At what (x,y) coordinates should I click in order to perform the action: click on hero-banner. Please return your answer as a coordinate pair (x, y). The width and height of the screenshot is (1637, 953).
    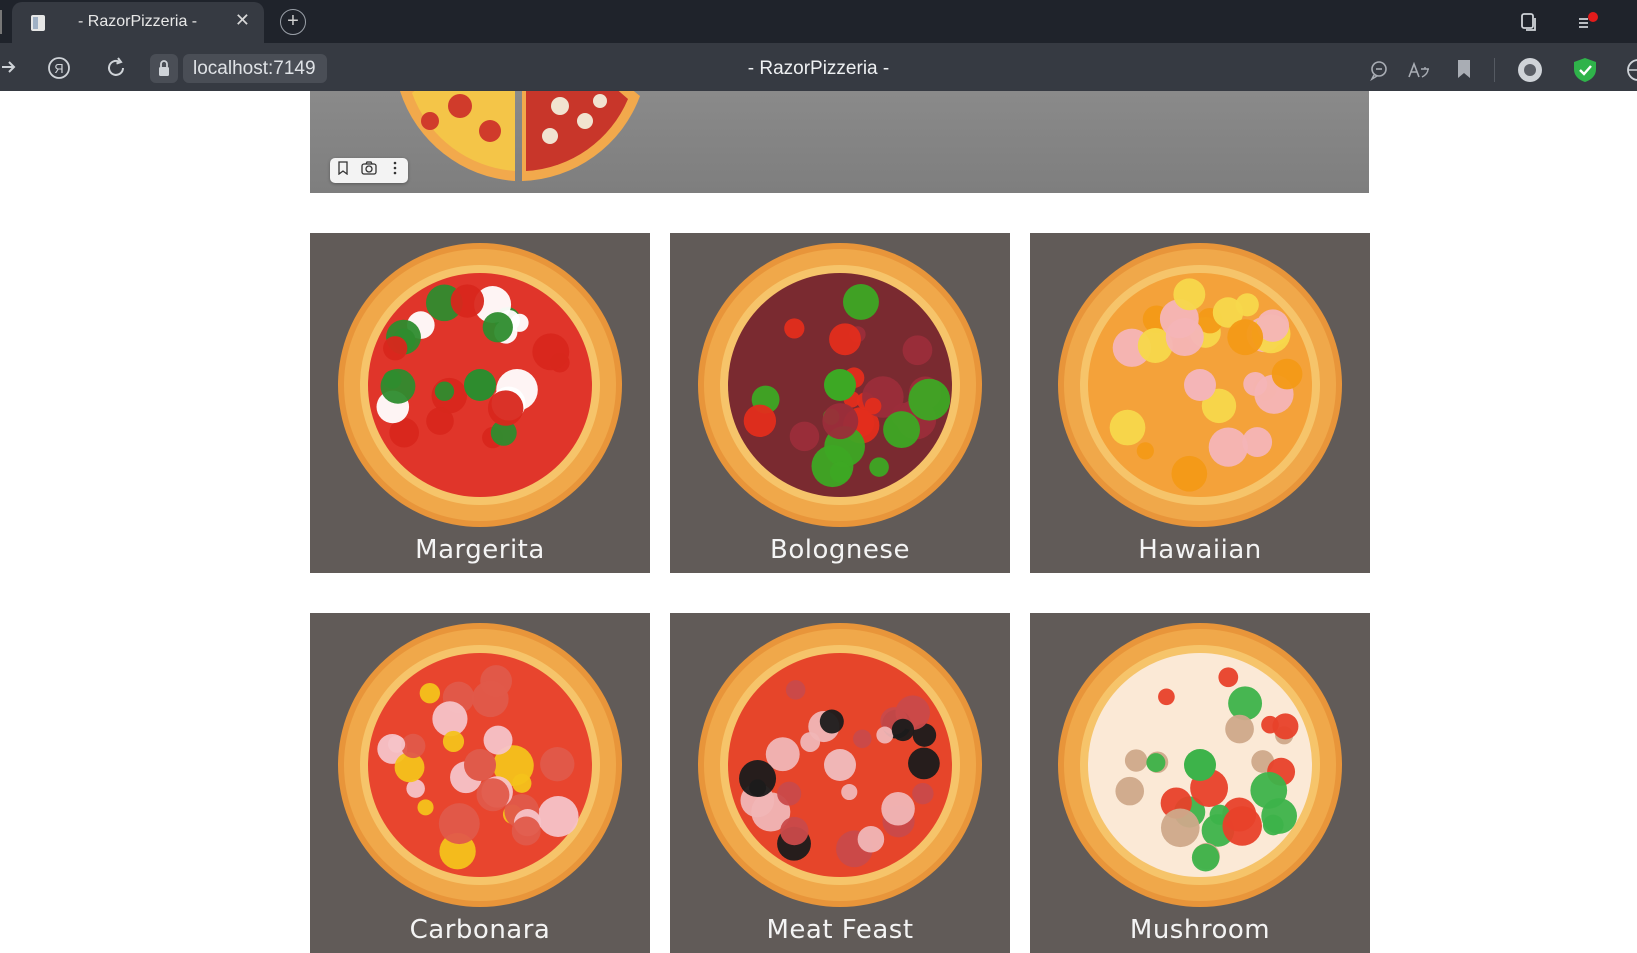
    Looking at the image, I should click on (839, 142).